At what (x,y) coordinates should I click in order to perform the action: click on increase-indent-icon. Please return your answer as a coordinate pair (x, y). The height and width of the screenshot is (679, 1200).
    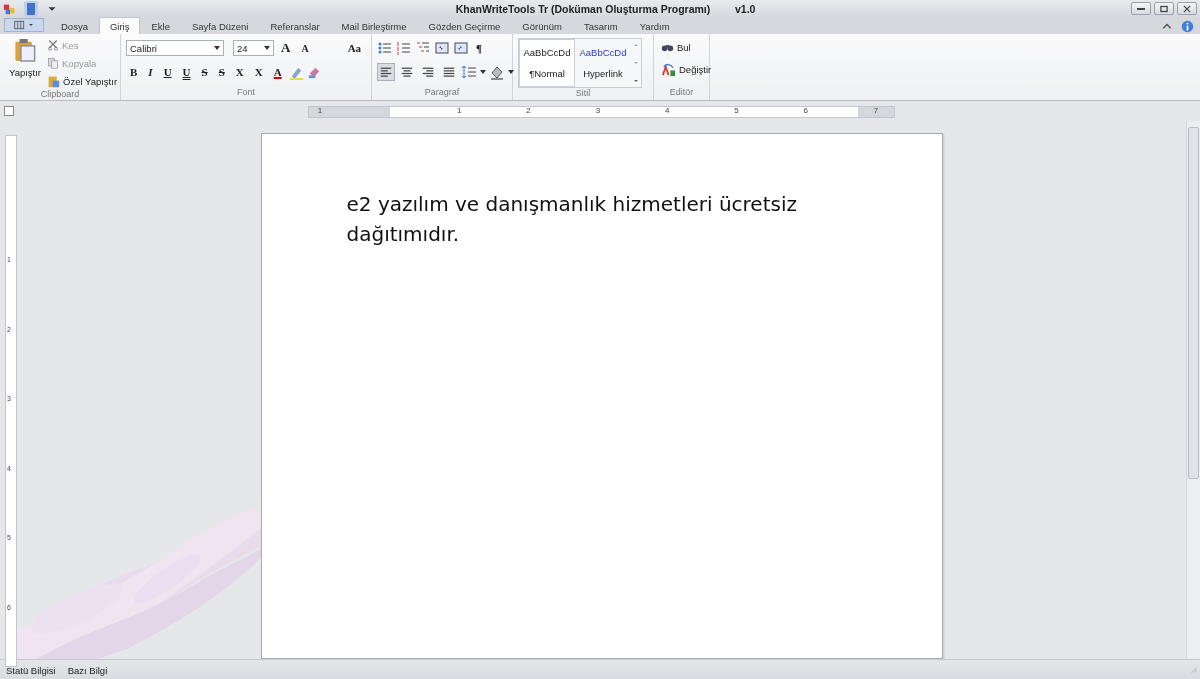
    Looking at the image, I should click on (461, 48).